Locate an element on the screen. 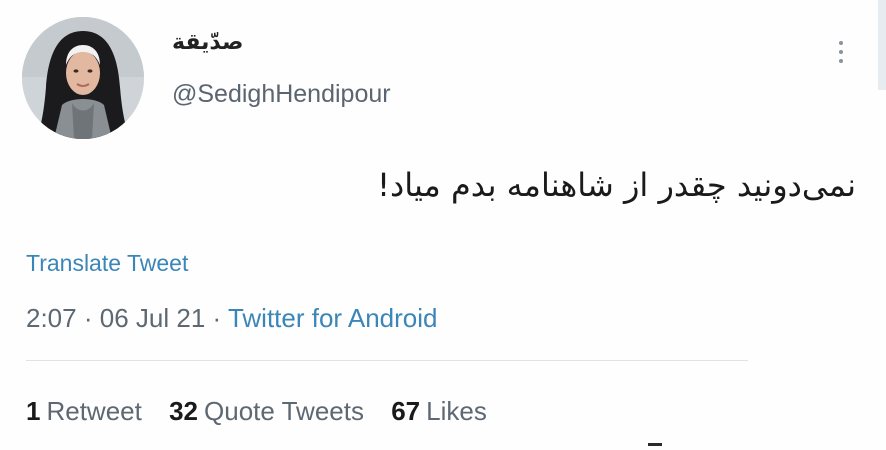 This screenshot has height=450, width=886. tweet-source-link: Twitter for Android is located at coordinates (333, 318).